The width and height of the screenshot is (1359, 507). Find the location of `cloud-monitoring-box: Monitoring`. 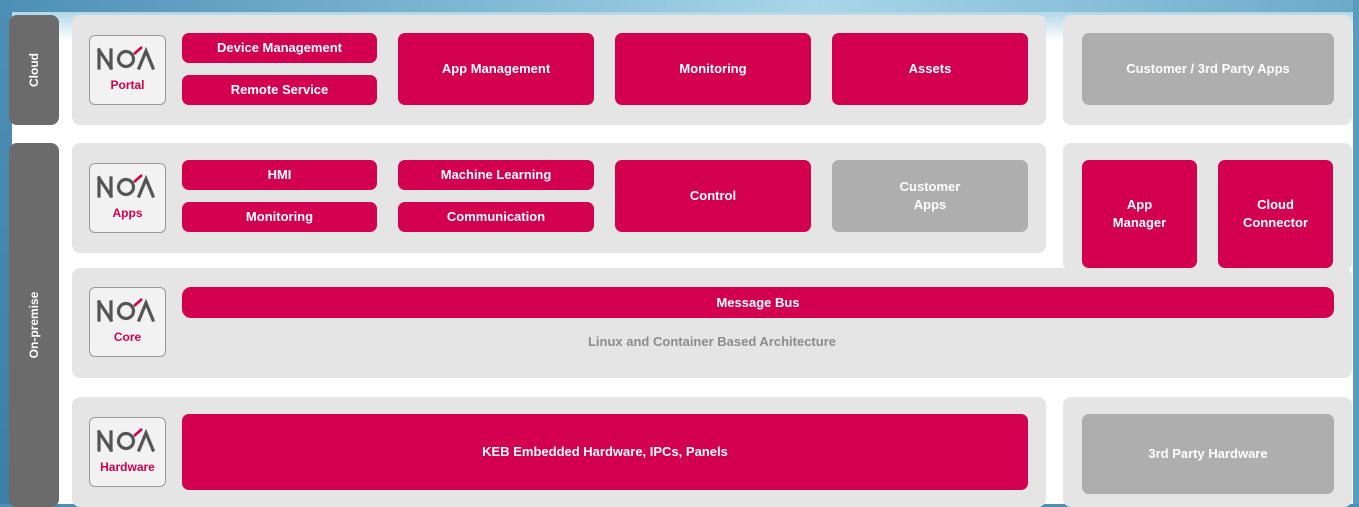

cloud-monitoring-box: Monitoring is located at coordinates (713, 69).